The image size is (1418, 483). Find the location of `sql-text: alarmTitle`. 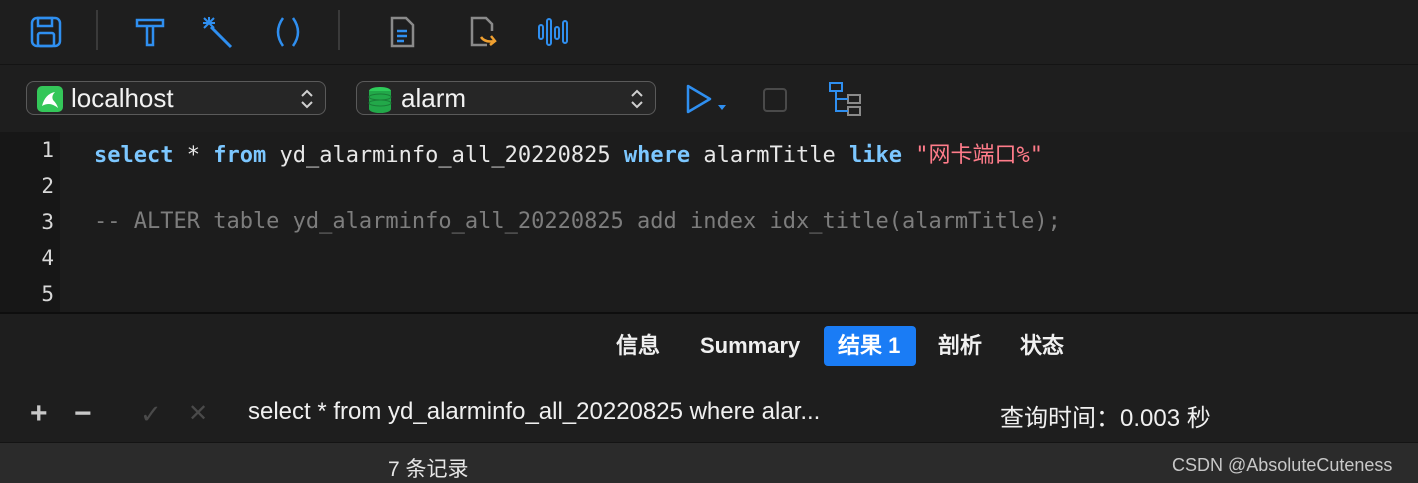

sql-text: alarmTitle is located at coordinates (770, 155).